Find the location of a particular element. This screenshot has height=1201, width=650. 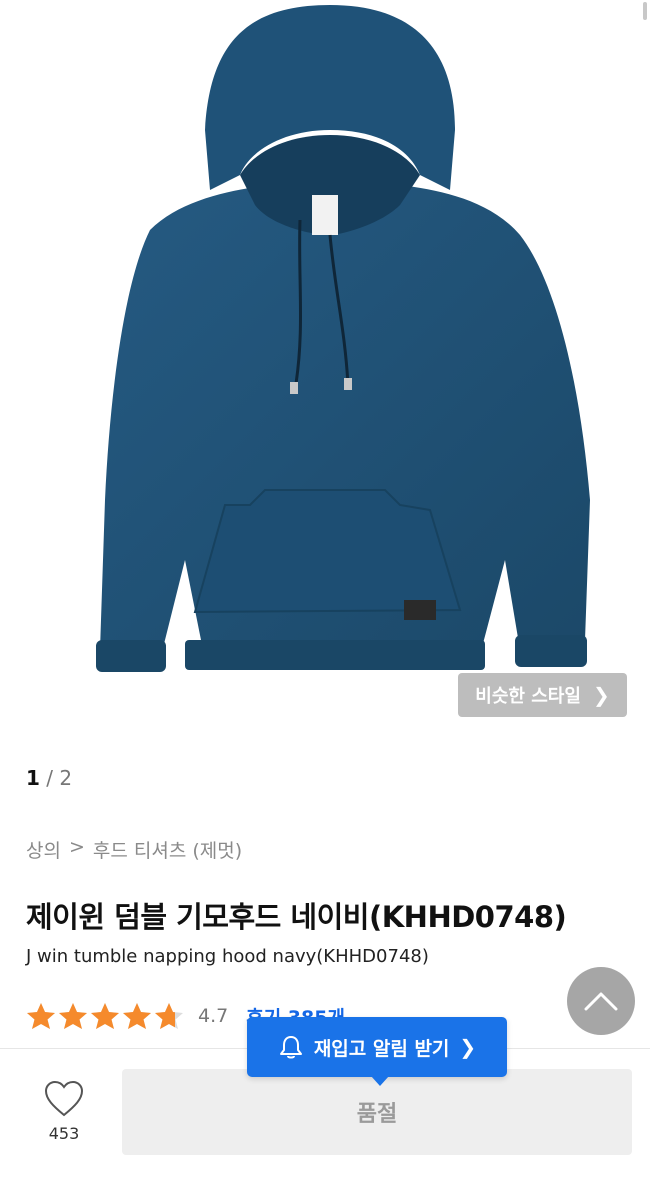

like-button: 453 is located at coordinates (64, 1111).